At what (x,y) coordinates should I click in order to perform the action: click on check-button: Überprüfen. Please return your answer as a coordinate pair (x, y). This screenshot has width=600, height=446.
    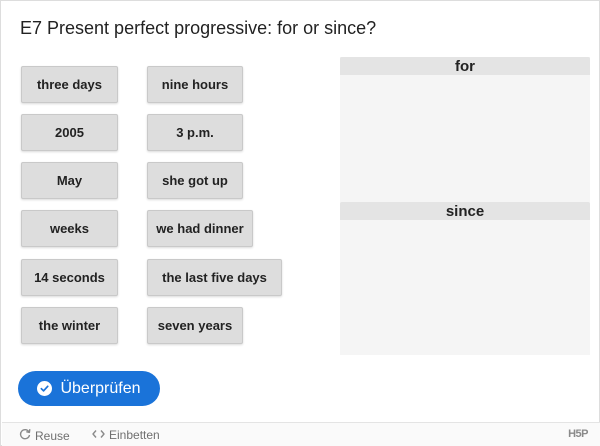
    Looking at the image, I should click on (89, 388).